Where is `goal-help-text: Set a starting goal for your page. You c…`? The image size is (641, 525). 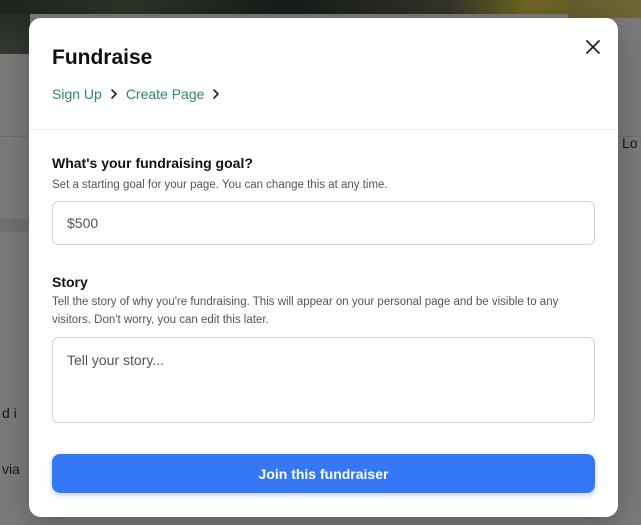 goal-help-text: Set a starting goal for your page. You c… is located at coordinates (220, 185).